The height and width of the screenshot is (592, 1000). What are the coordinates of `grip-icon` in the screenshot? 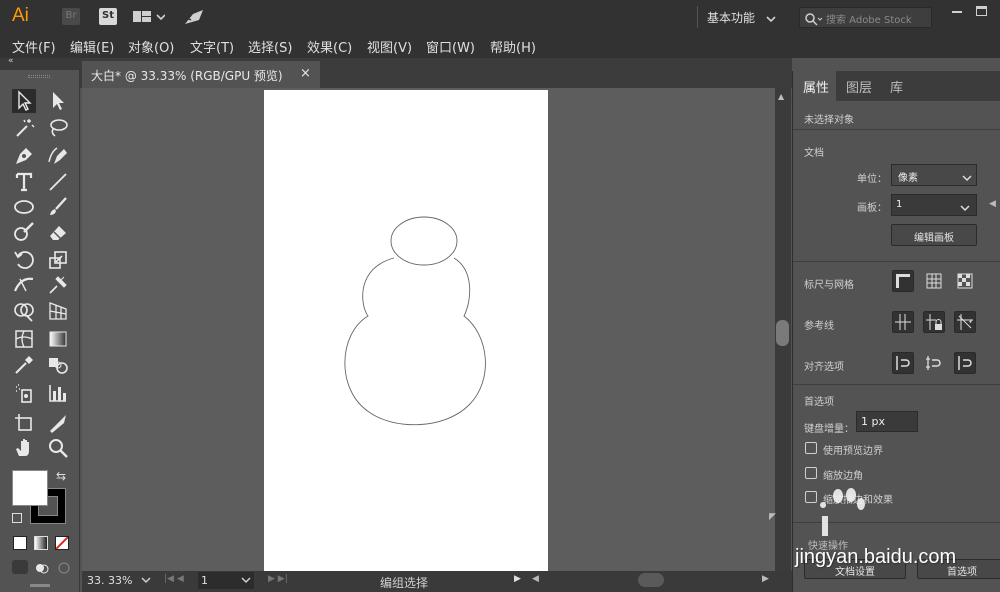 It's located at (39, 76).